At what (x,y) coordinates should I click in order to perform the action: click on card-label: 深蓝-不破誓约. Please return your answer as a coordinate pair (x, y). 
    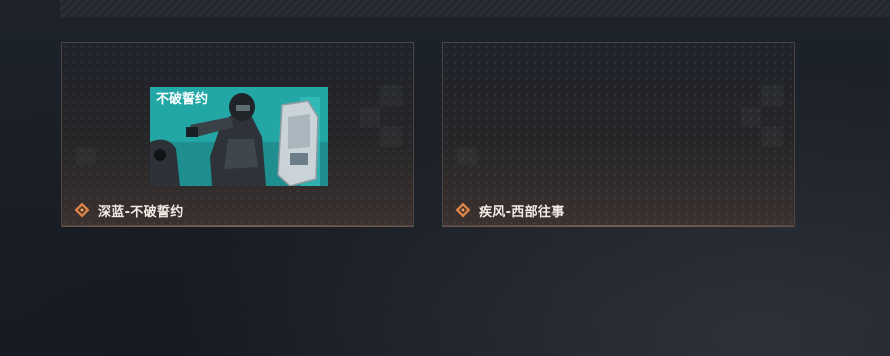
    Looking at the image, I should click on (129, 210).